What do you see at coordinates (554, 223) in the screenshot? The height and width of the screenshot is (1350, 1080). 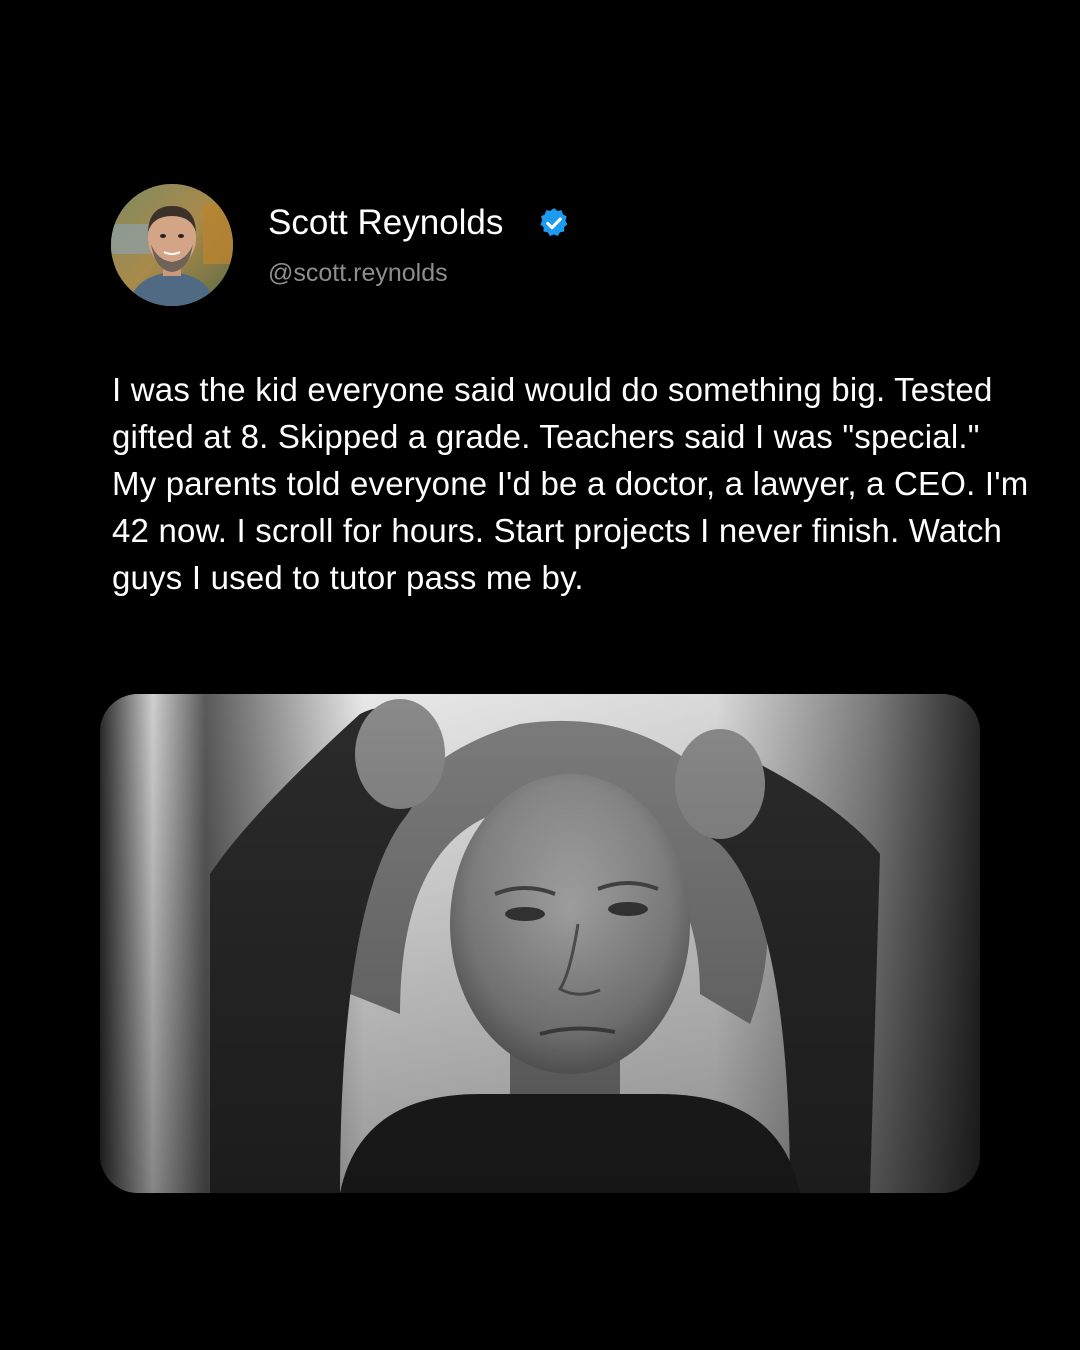 I see `verified-badge-icon` at bounding box center [554, 223].